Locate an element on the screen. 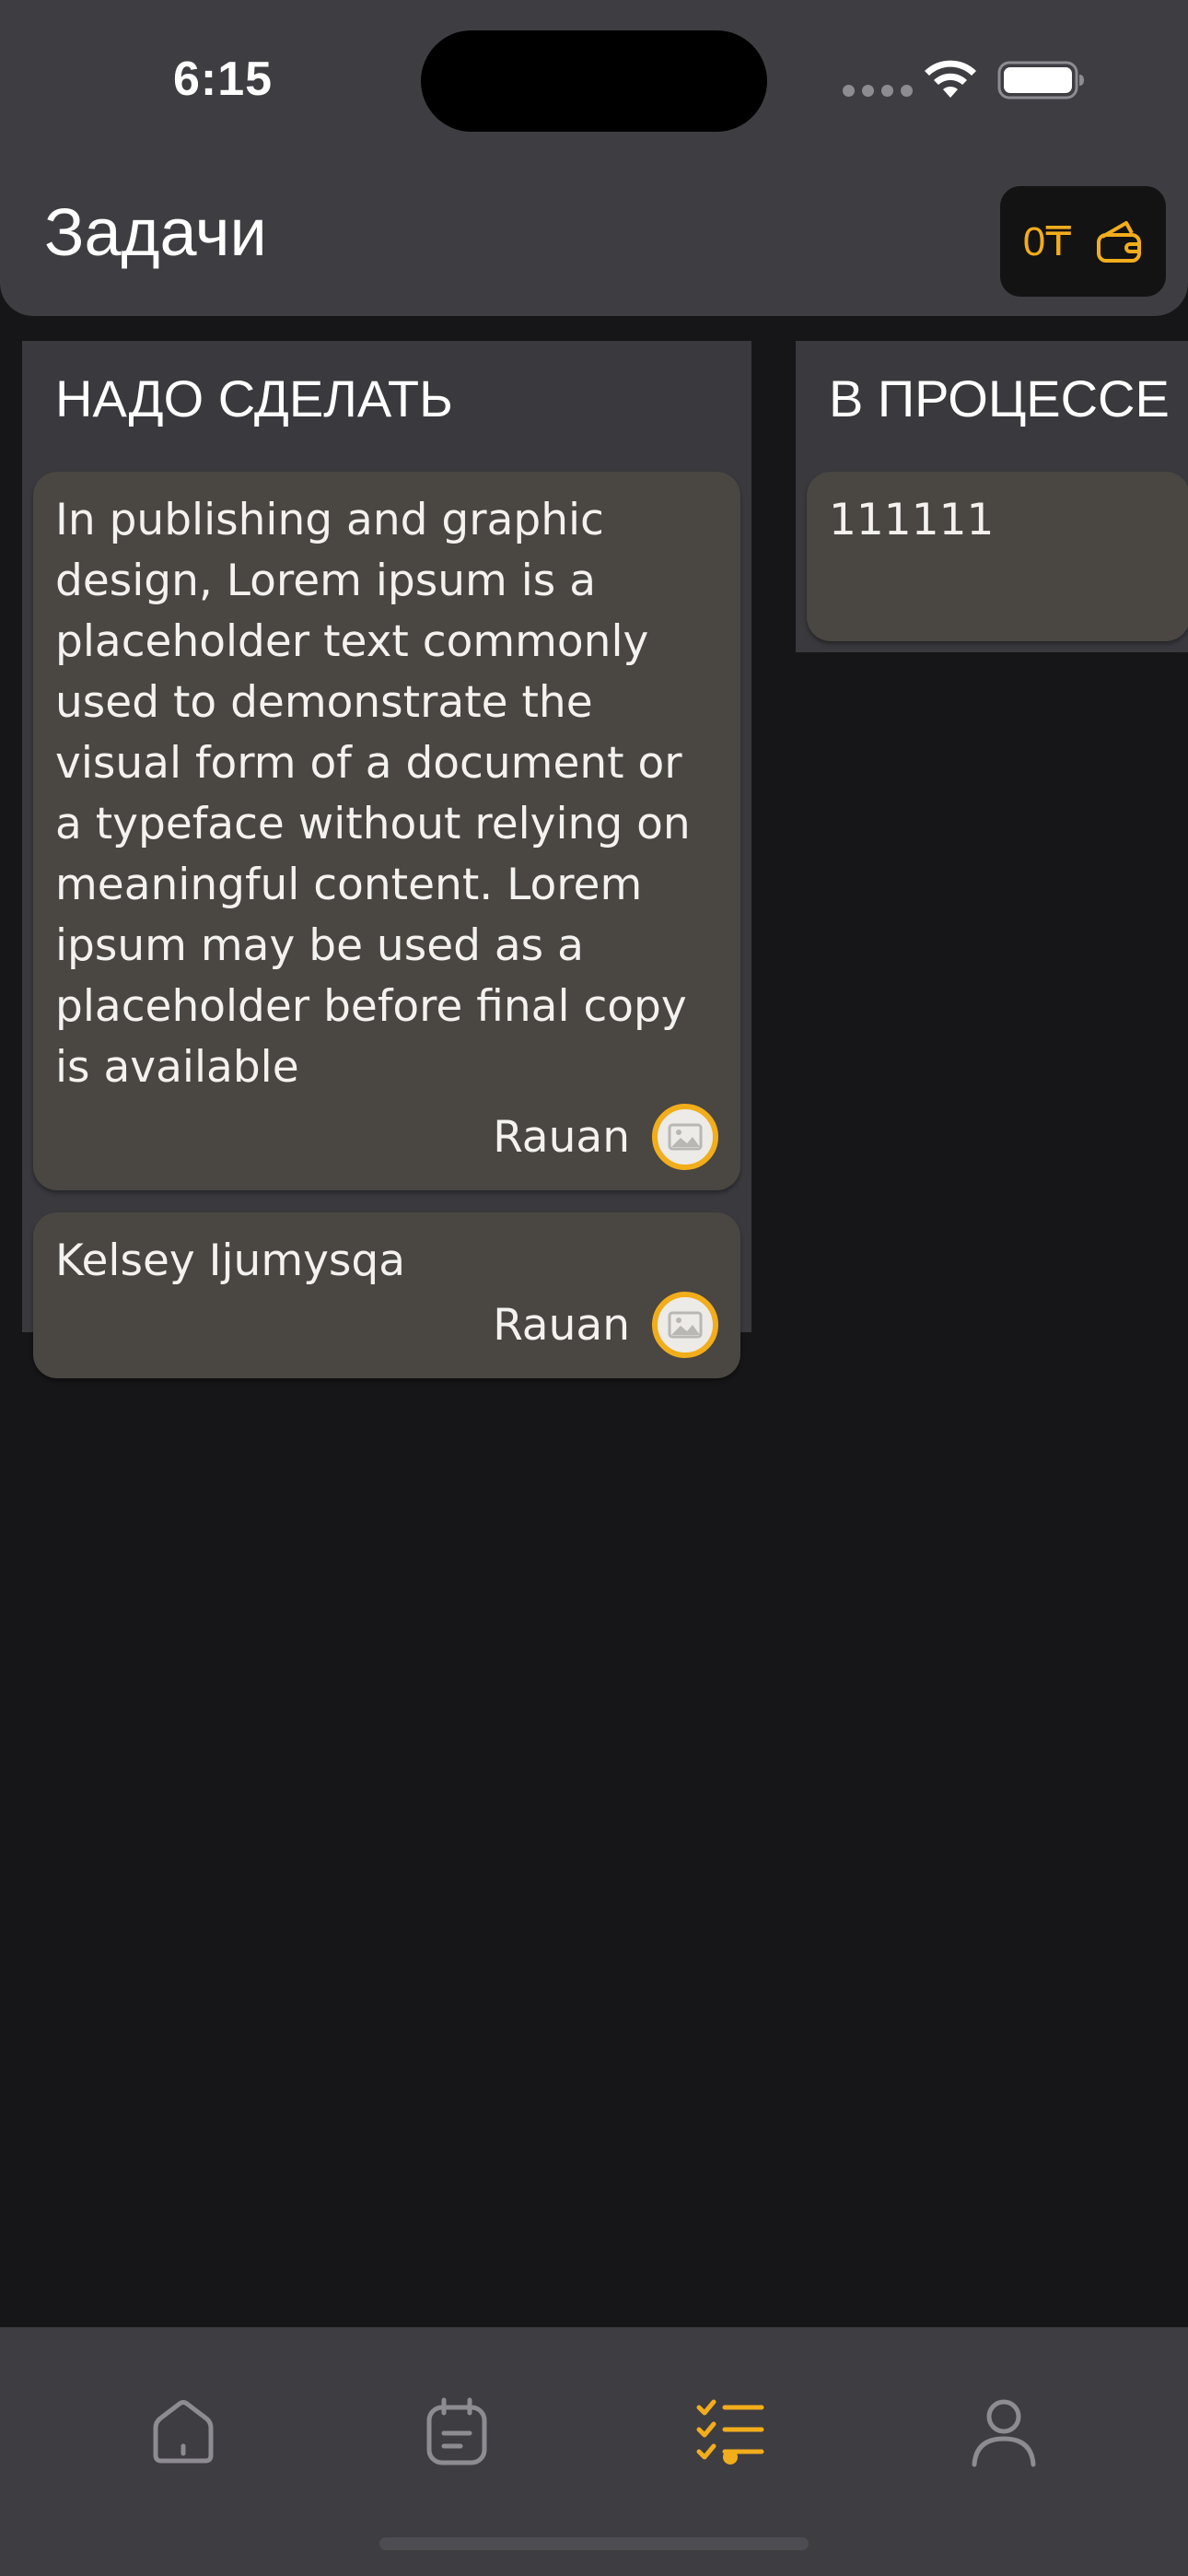 The width and height of the screenshot is (1188, 2576). battery-icon is located at coordinates (1040, 80).